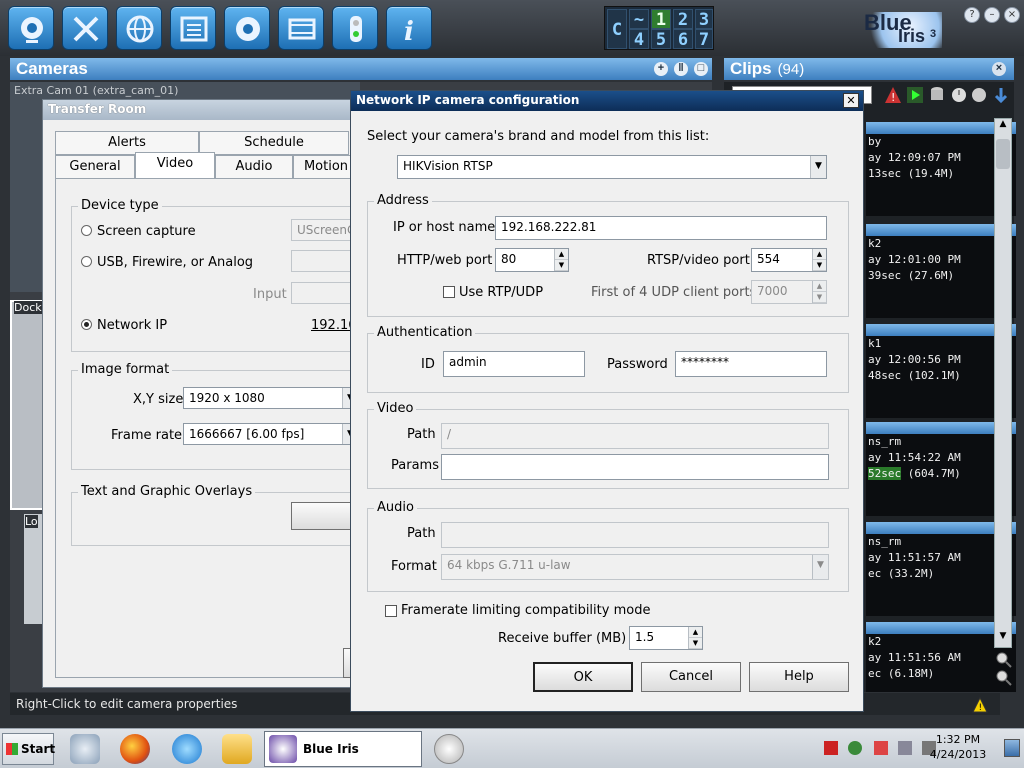  What do you see at coordinates (959, 95) in the screenshot?
I see `clock-icon` at bounding box center [959, 95].